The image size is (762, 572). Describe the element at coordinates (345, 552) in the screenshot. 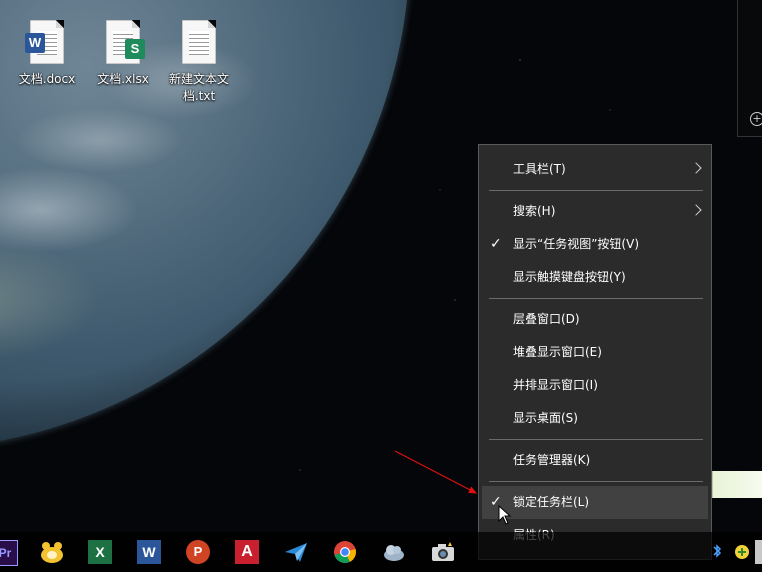

I see `chrome-icon` at that location.